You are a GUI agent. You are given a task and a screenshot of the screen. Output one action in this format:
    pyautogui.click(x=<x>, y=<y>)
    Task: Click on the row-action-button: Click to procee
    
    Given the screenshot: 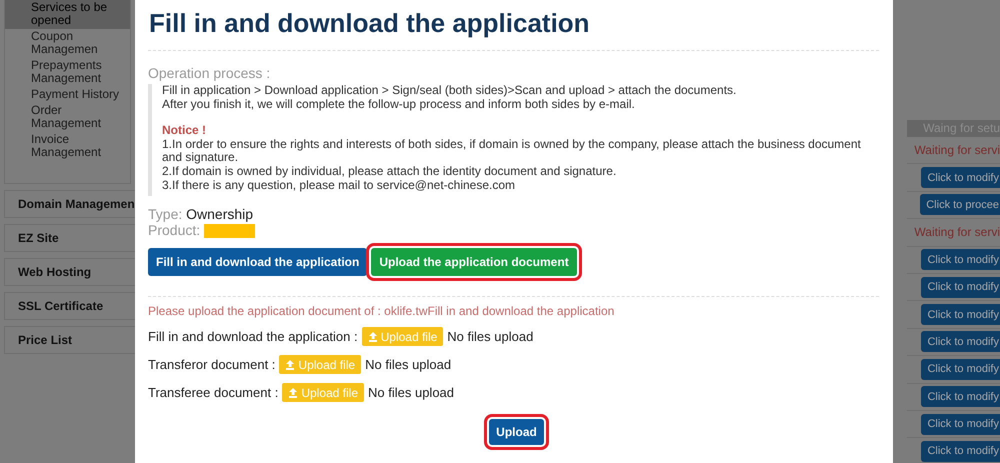 What is the action you would take?
    pyautogui.click(x=960, y=205)
    